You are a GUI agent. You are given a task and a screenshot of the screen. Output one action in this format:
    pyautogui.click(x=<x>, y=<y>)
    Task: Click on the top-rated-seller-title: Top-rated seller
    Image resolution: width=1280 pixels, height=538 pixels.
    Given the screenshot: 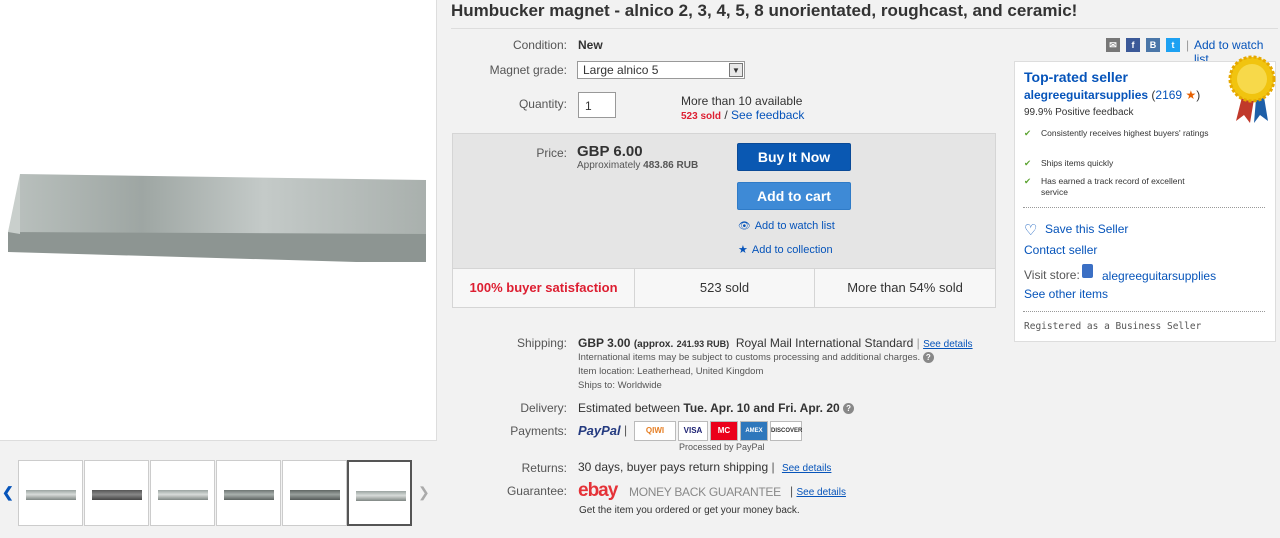 What is the action you would take?
    pyautogui.click(x=1076, y=77)
    